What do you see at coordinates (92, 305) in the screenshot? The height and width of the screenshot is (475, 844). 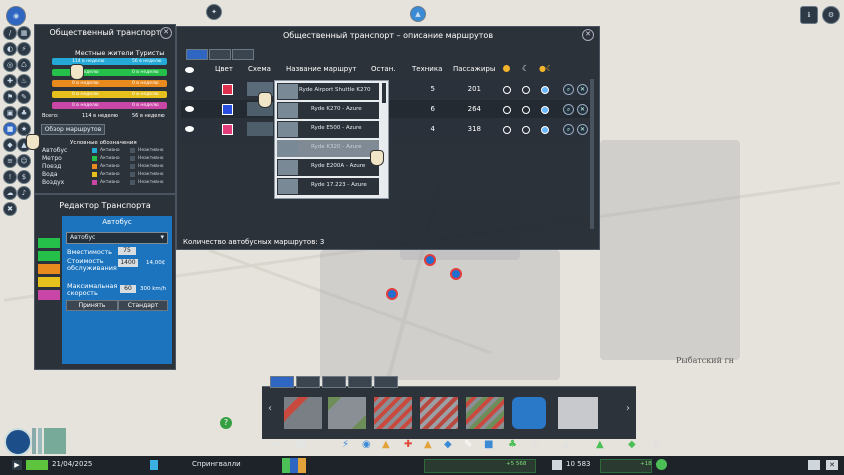 I see `accept-button: Принять` at bounding box center [92, 305].